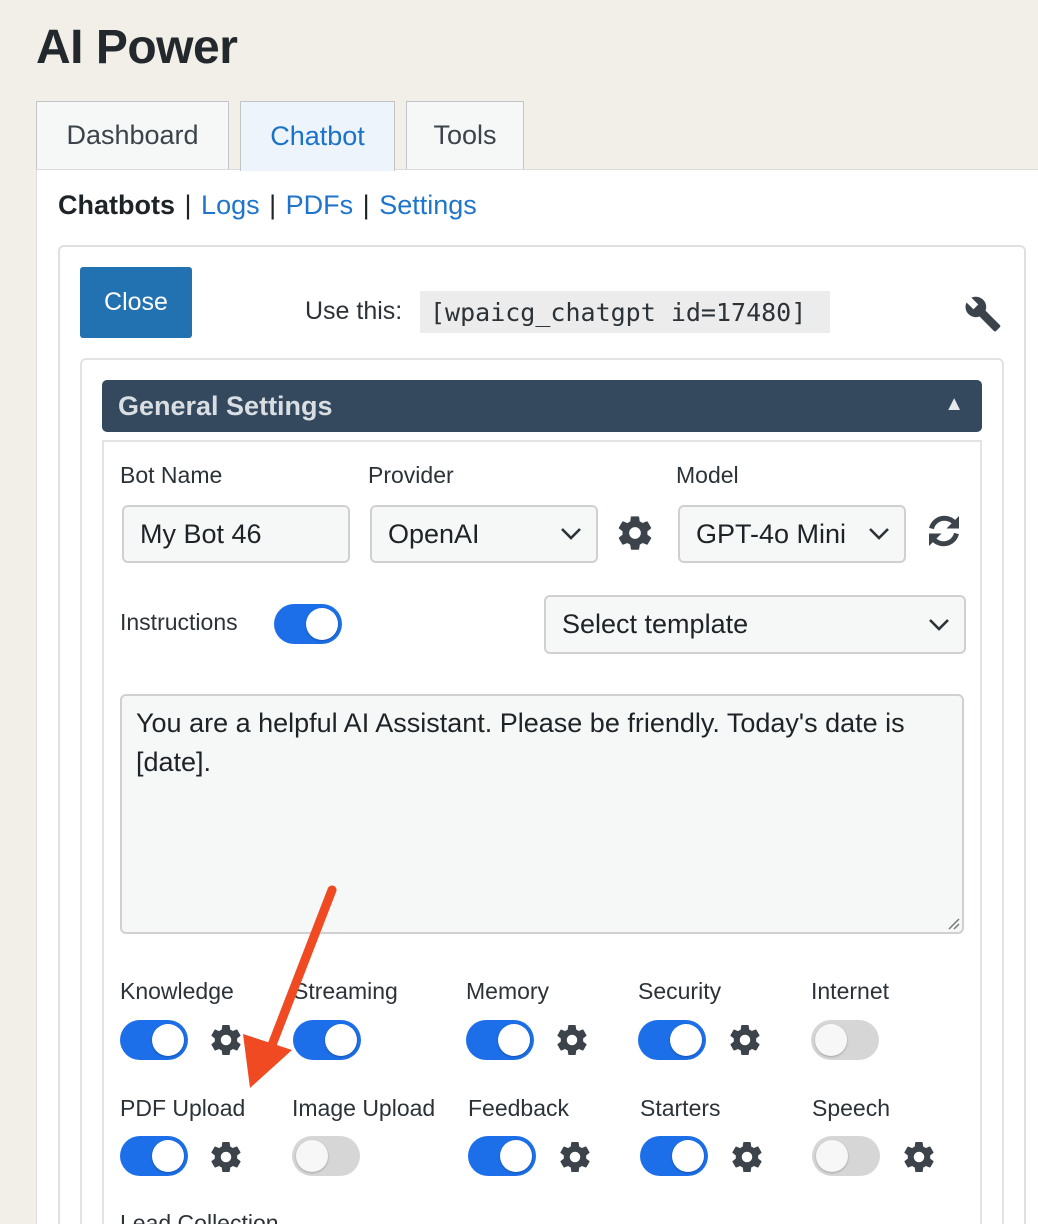  I want to click on speech-gear-icon, so click(919, 1157).